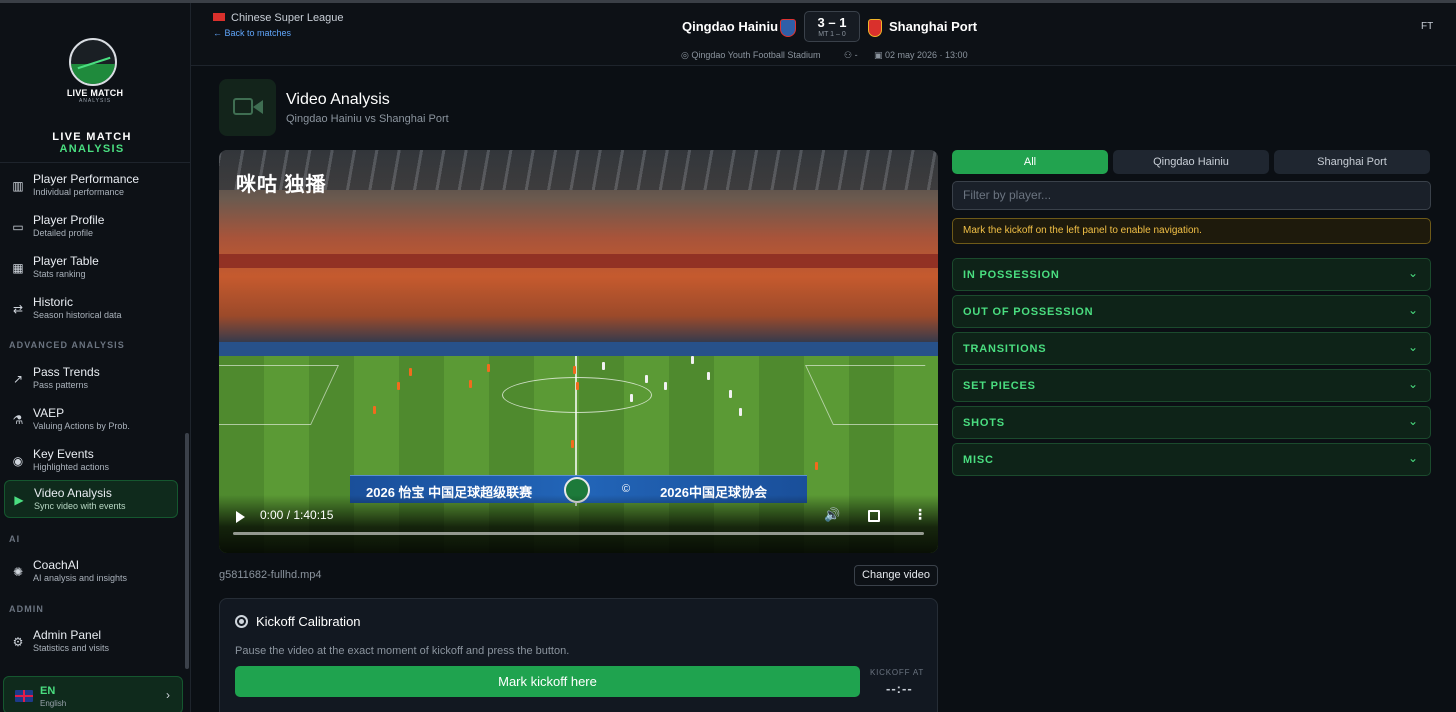 The height and width of the screenshot is (712, 1456). I want to click on away-team-crest-icon, so click(875, 28).